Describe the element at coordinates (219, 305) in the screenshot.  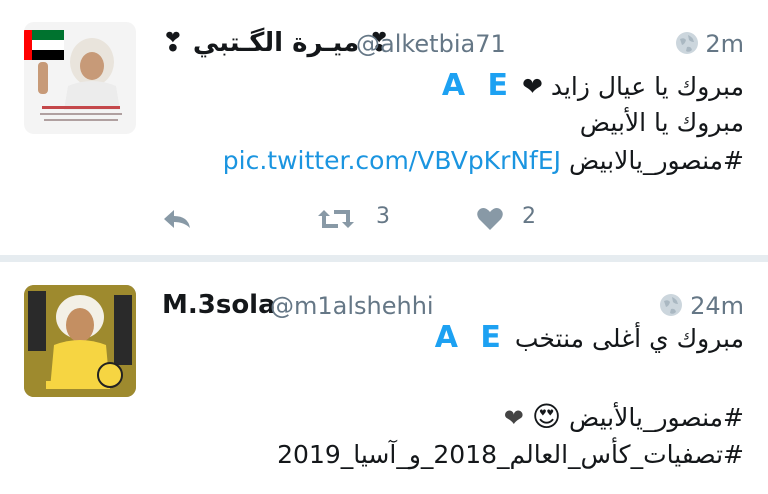
I see `display-name: M.3sola` at that location.